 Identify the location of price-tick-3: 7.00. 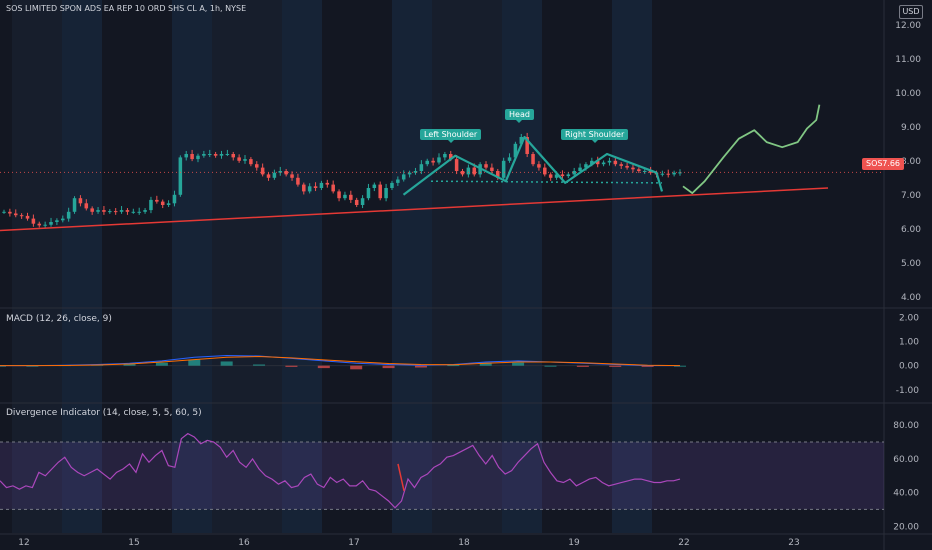
(911, 196).